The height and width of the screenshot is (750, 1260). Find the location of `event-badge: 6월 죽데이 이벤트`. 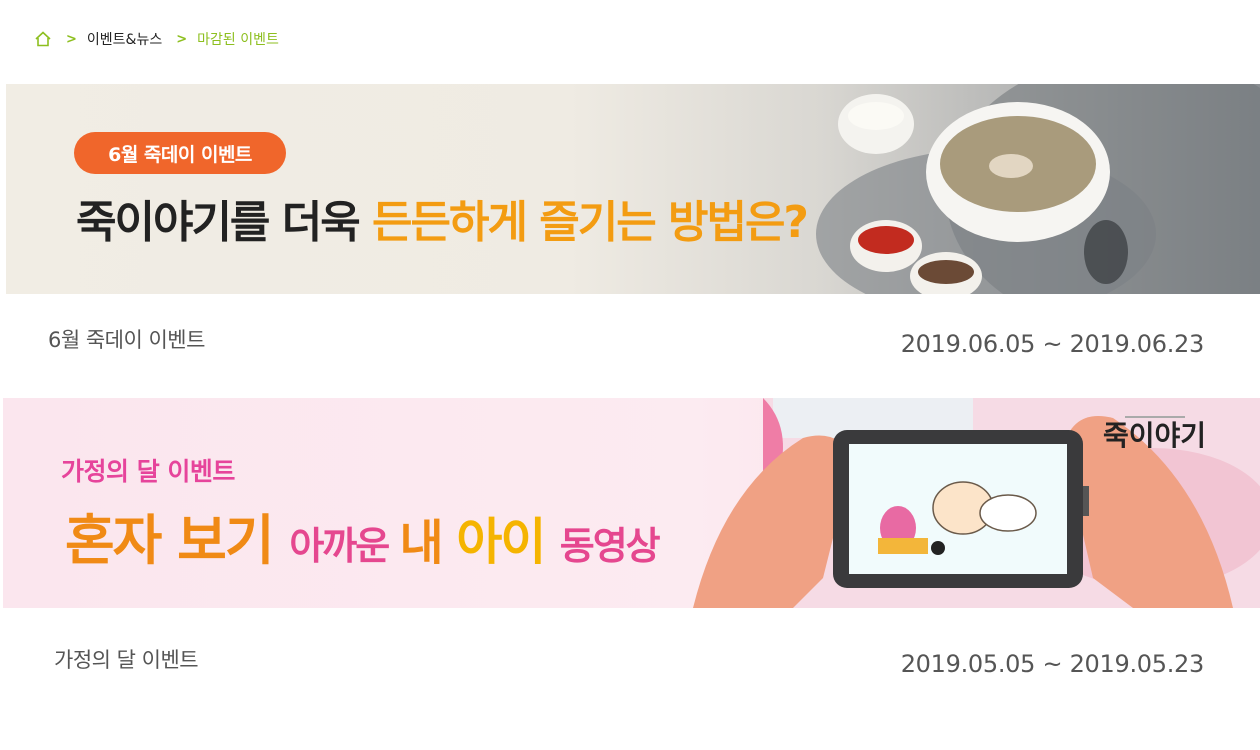

event-badge: 6월 죽데이 이벤트 is located at coordinates (180, 153).